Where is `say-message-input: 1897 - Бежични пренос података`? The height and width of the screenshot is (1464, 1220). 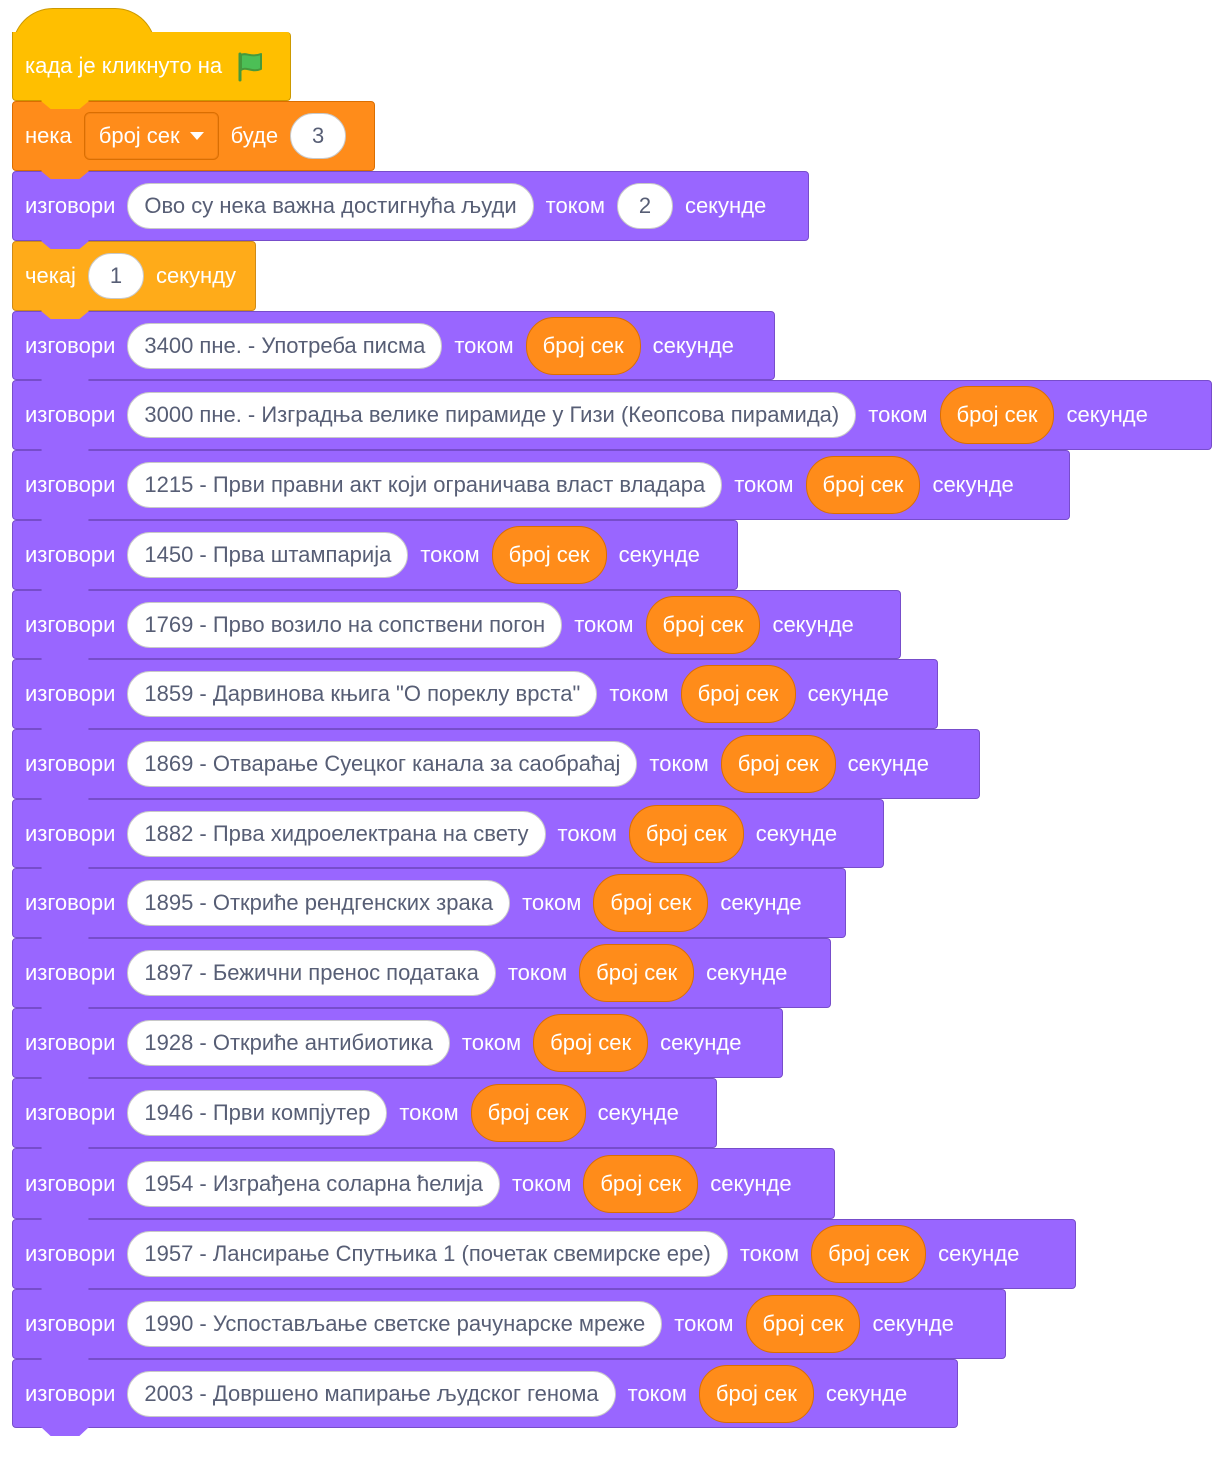 say-message-input: 1897 - Бежични пренос података is located at coordinates (311, 973).